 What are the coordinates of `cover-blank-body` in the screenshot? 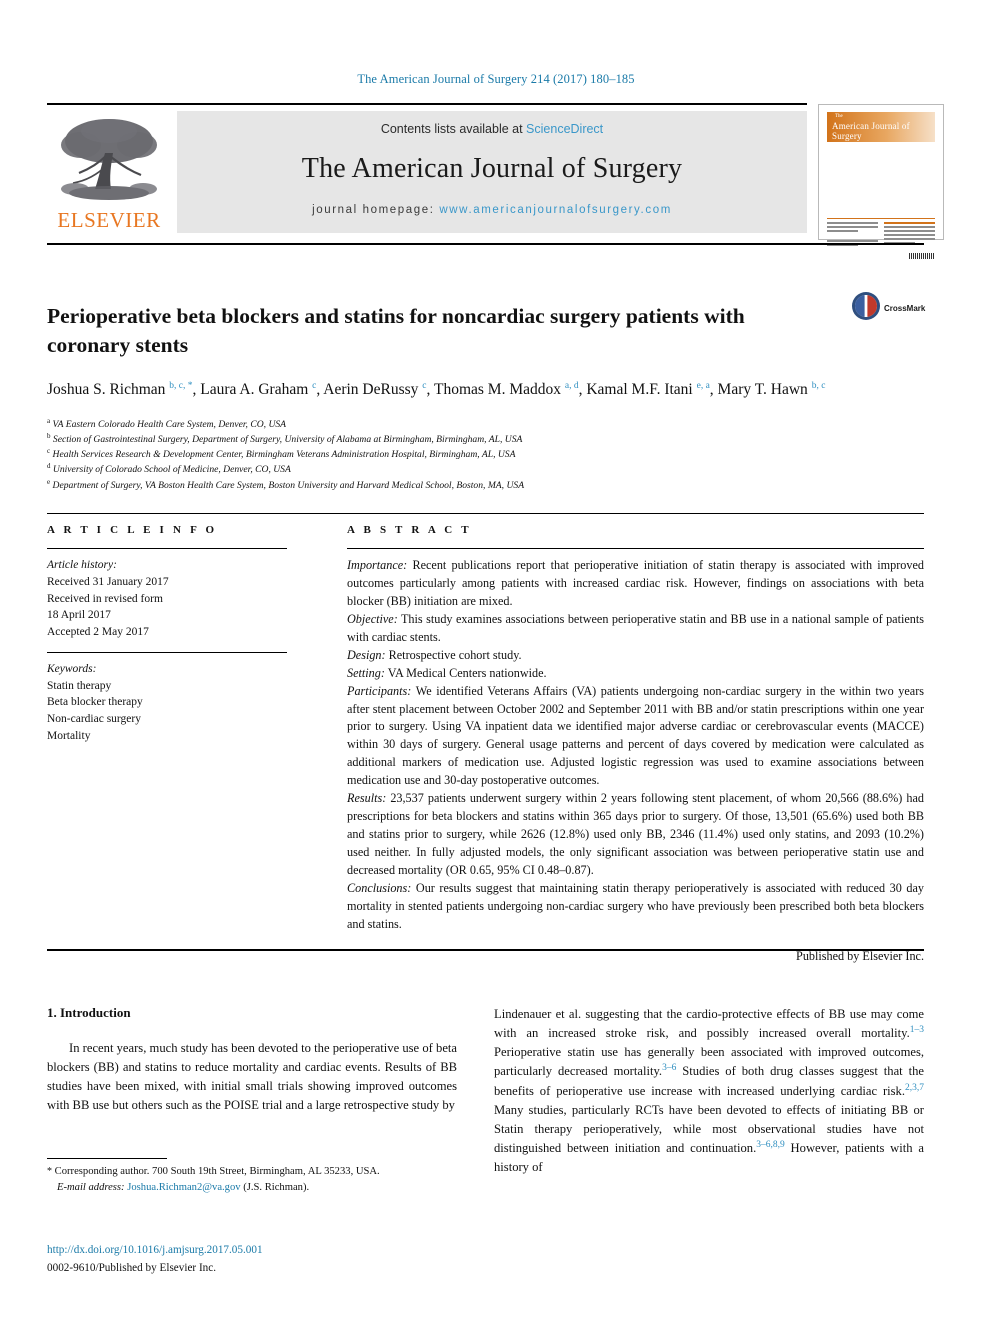 It's located at (881, 178).